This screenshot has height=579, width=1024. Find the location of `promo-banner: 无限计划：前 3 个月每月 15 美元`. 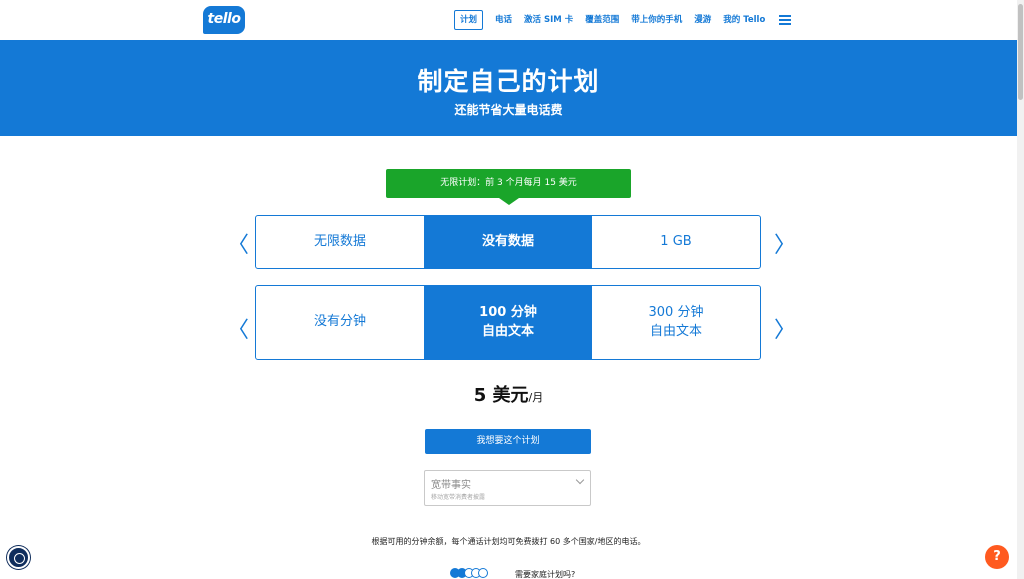

promo-banner: 无限计划：前 3 个月每月 15 美元 is located at coordinates (508, 183).